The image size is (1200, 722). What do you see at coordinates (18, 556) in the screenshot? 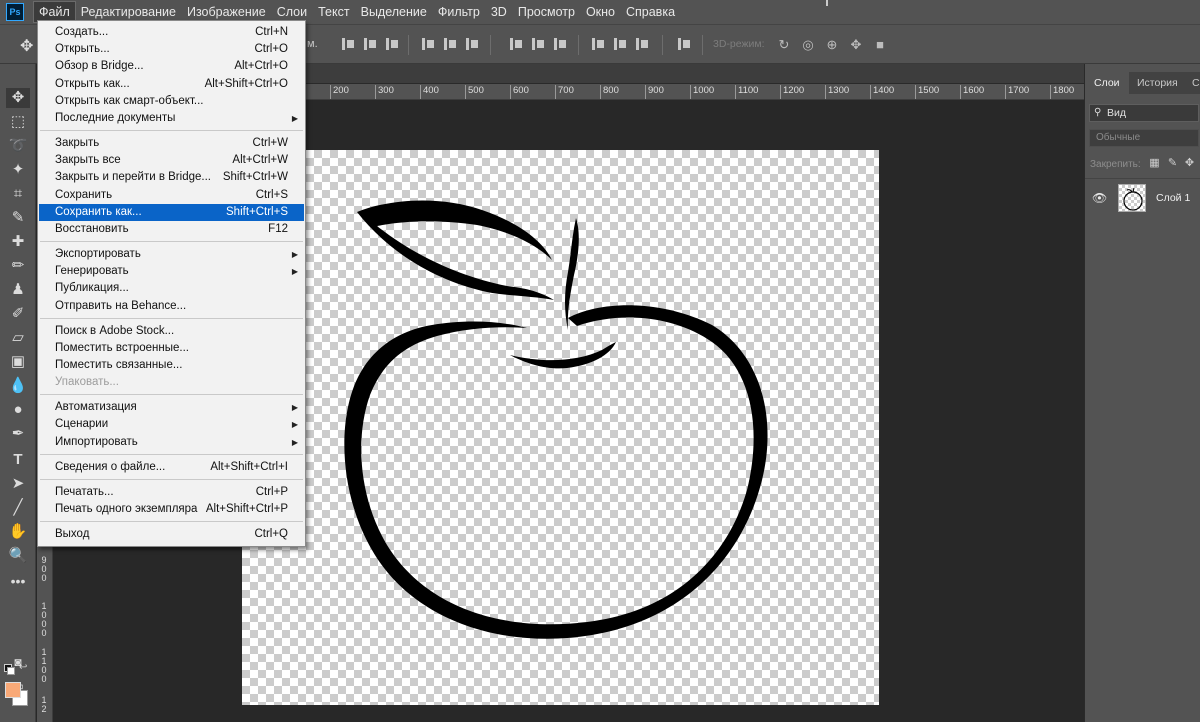
I see `zoom-tool-icon: 🔍` at bounding box center [18, 556].